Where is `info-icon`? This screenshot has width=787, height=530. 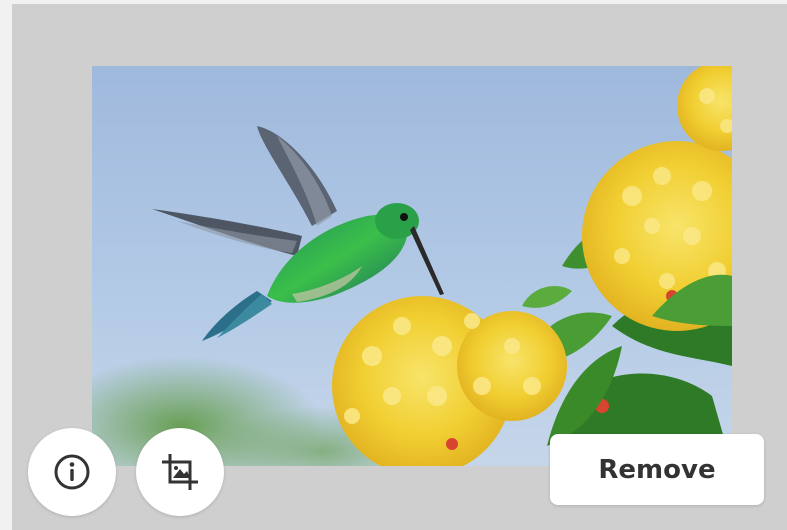 info-icon is located at coordinates (72, 472).